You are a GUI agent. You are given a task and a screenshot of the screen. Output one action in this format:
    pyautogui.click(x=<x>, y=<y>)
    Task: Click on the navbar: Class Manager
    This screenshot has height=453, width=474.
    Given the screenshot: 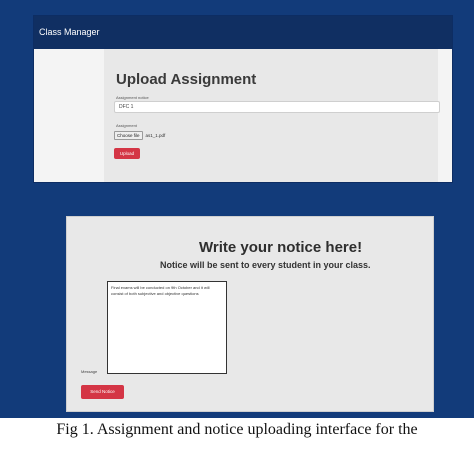 What is the action you would take?
    pyautogui.click(x=243, y=32)
    